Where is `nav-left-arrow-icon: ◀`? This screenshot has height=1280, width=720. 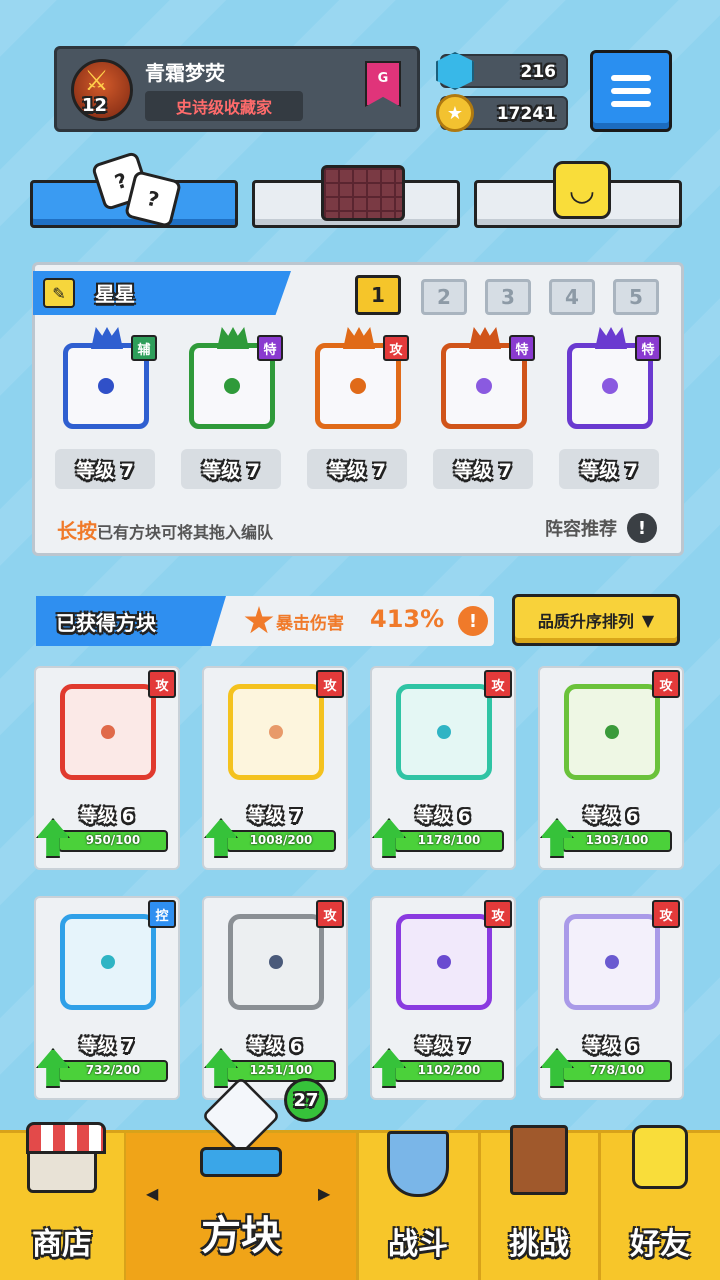 nav-left-arrow-icon: ◀ is located at coordinates (152, 1193).